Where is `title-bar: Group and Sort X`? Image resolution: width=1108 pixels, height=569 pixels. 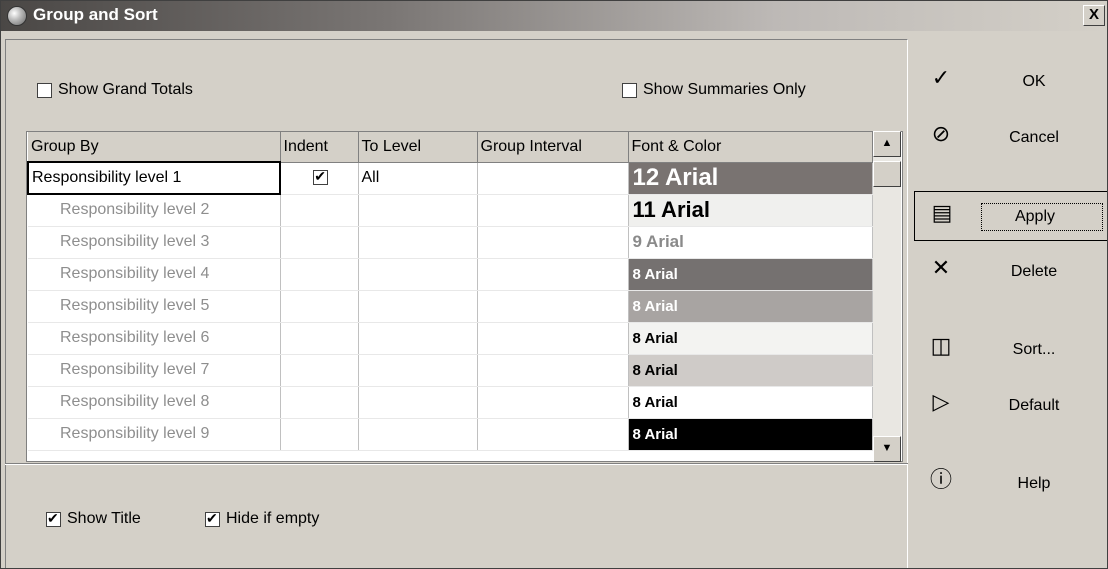 title-bar: Group and Sort X is located at coordinates (554, 16).